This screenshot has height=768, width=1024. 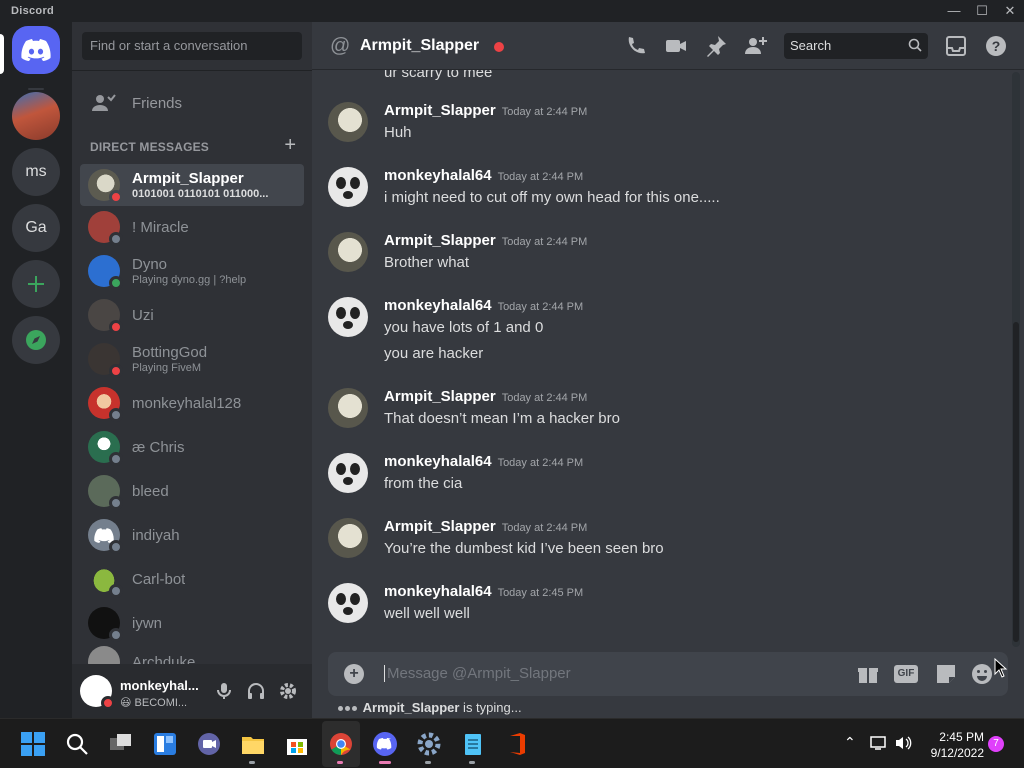 What do you see at coordinates (97, 692) in the screenshot?
I see `user-avatar` at bounding box center [97, 692].